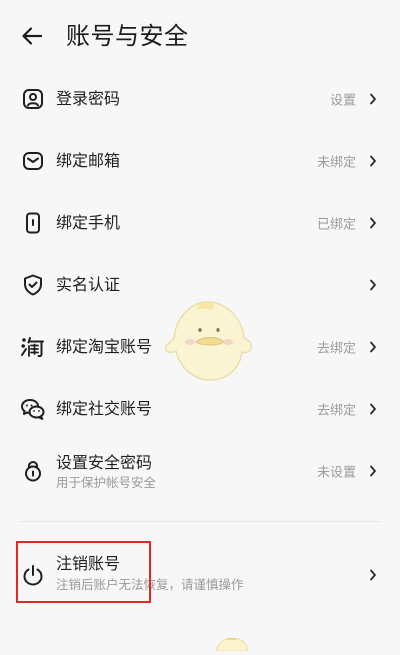  Describe the element at coordinates (33, 347) in the screenshot. I see `taobao-icon` at that location.